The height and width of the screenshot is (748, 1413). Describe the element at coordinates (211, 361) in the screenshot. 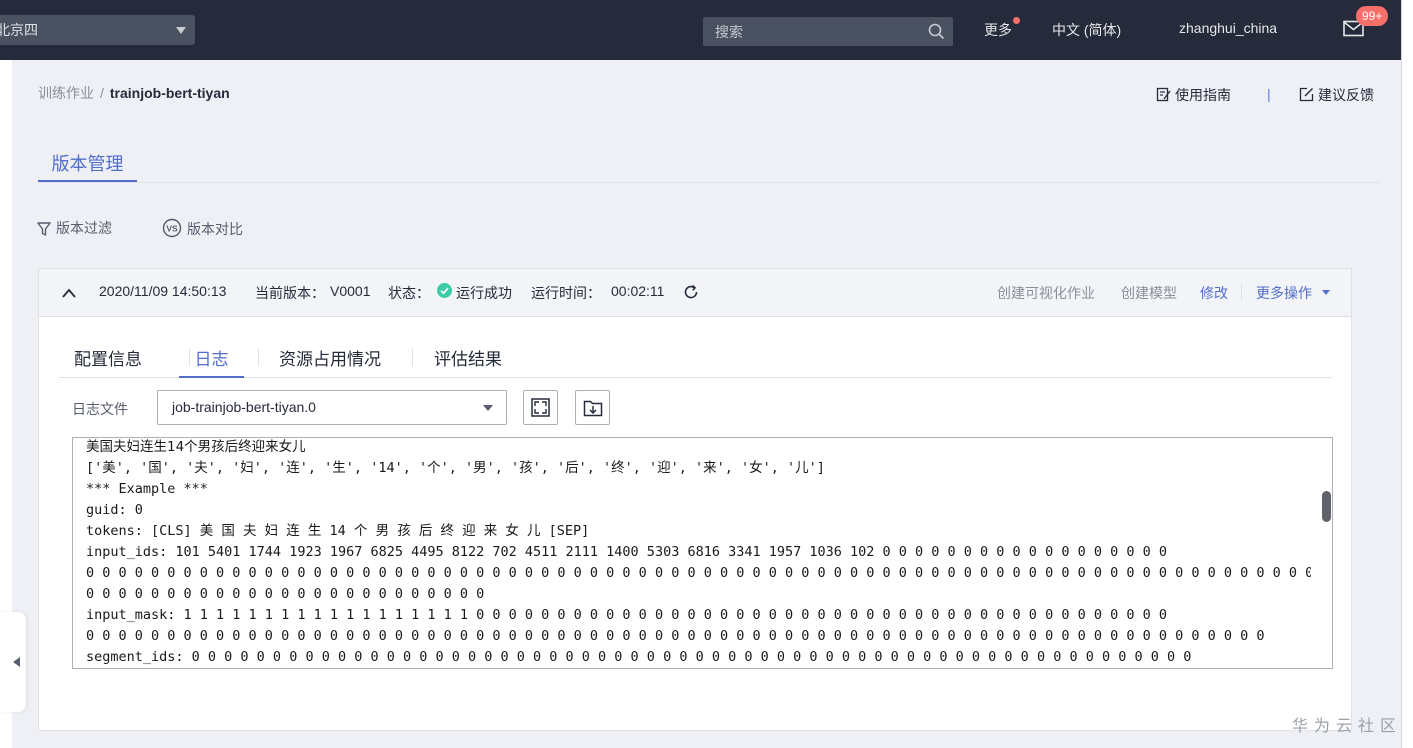

I see `tab-logs: 日志` at that location.